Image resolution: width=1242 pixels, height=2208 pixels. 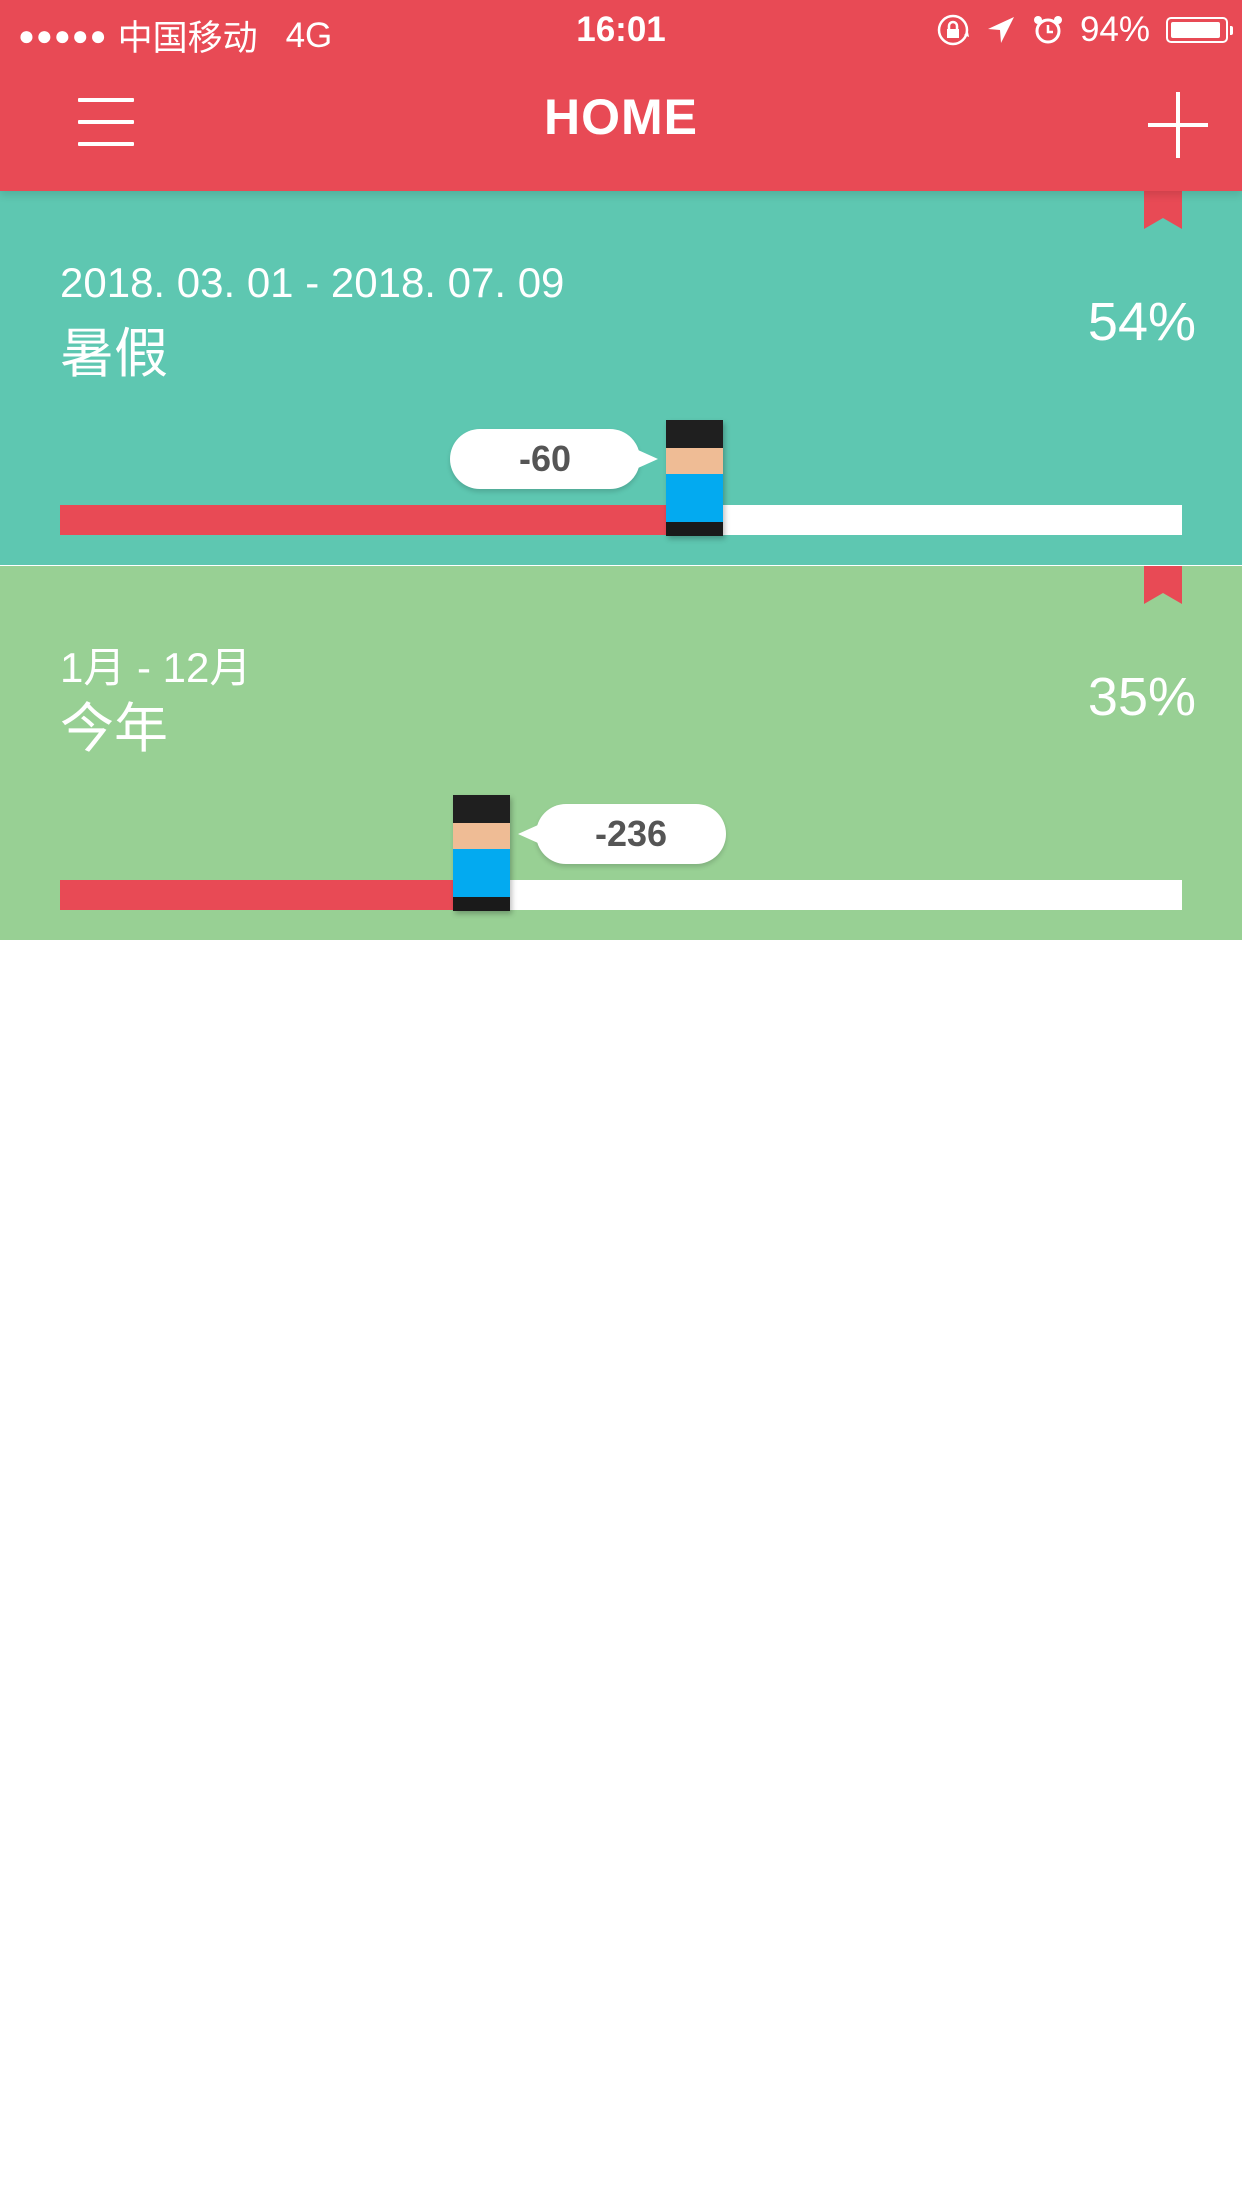 I want to click on date-range: 2018. 03. 01 - 2018. 07. 09, so click(x=312, y=282).